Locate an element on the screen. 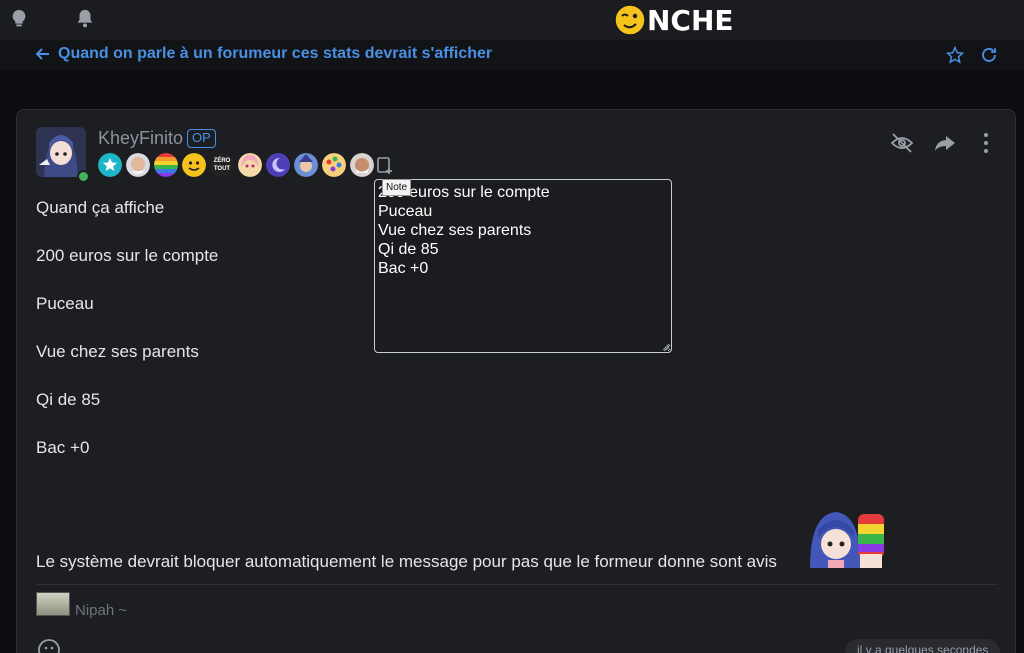 This screenshot has height=653, width=1024. anime-girl-badge-icon is located at coordinates (250, 165).